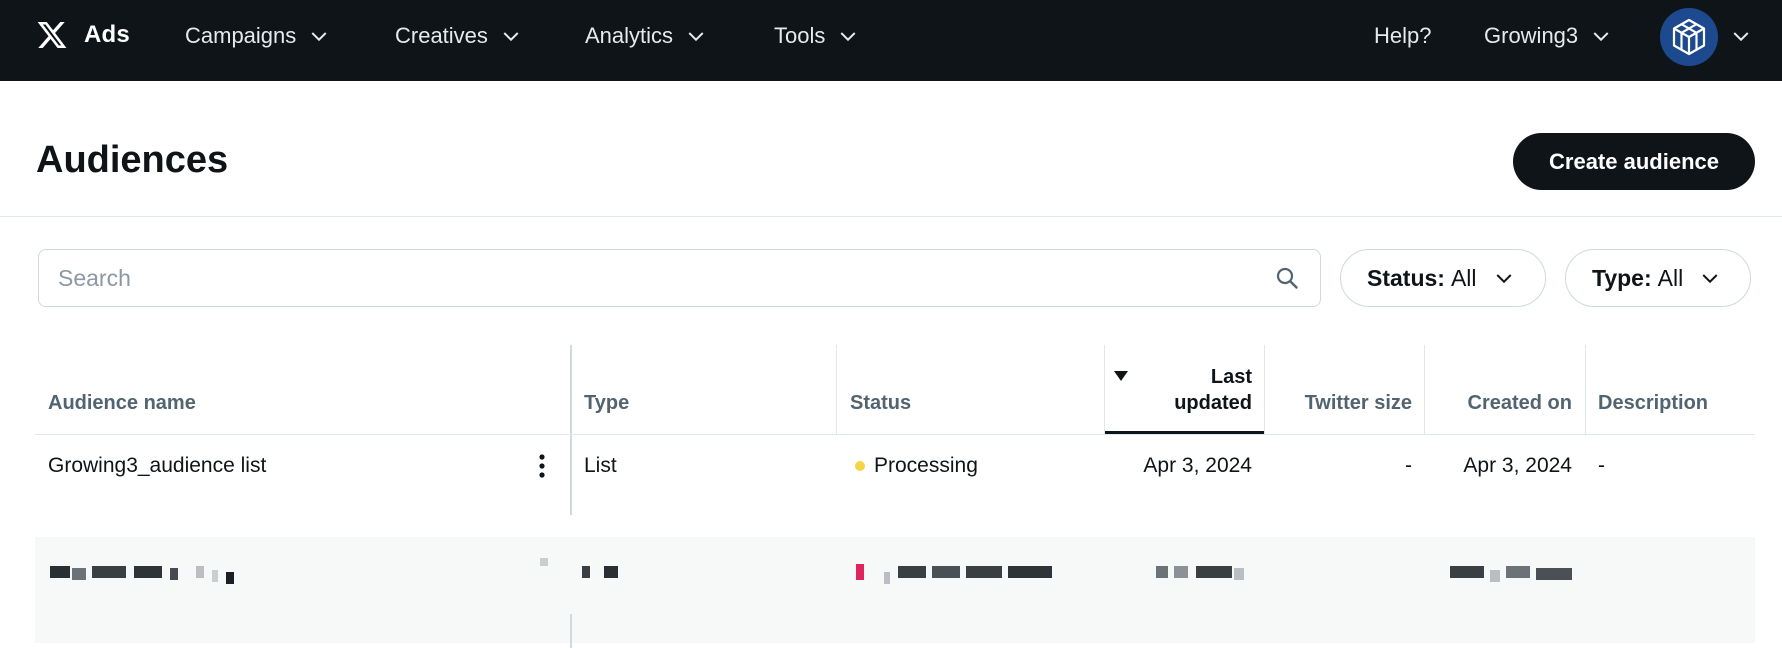  What do you see at coordinates (241, 35) in the screenshot?
I see `nav-campaigns-label: Campaigns` at bounding box center [241, 35].